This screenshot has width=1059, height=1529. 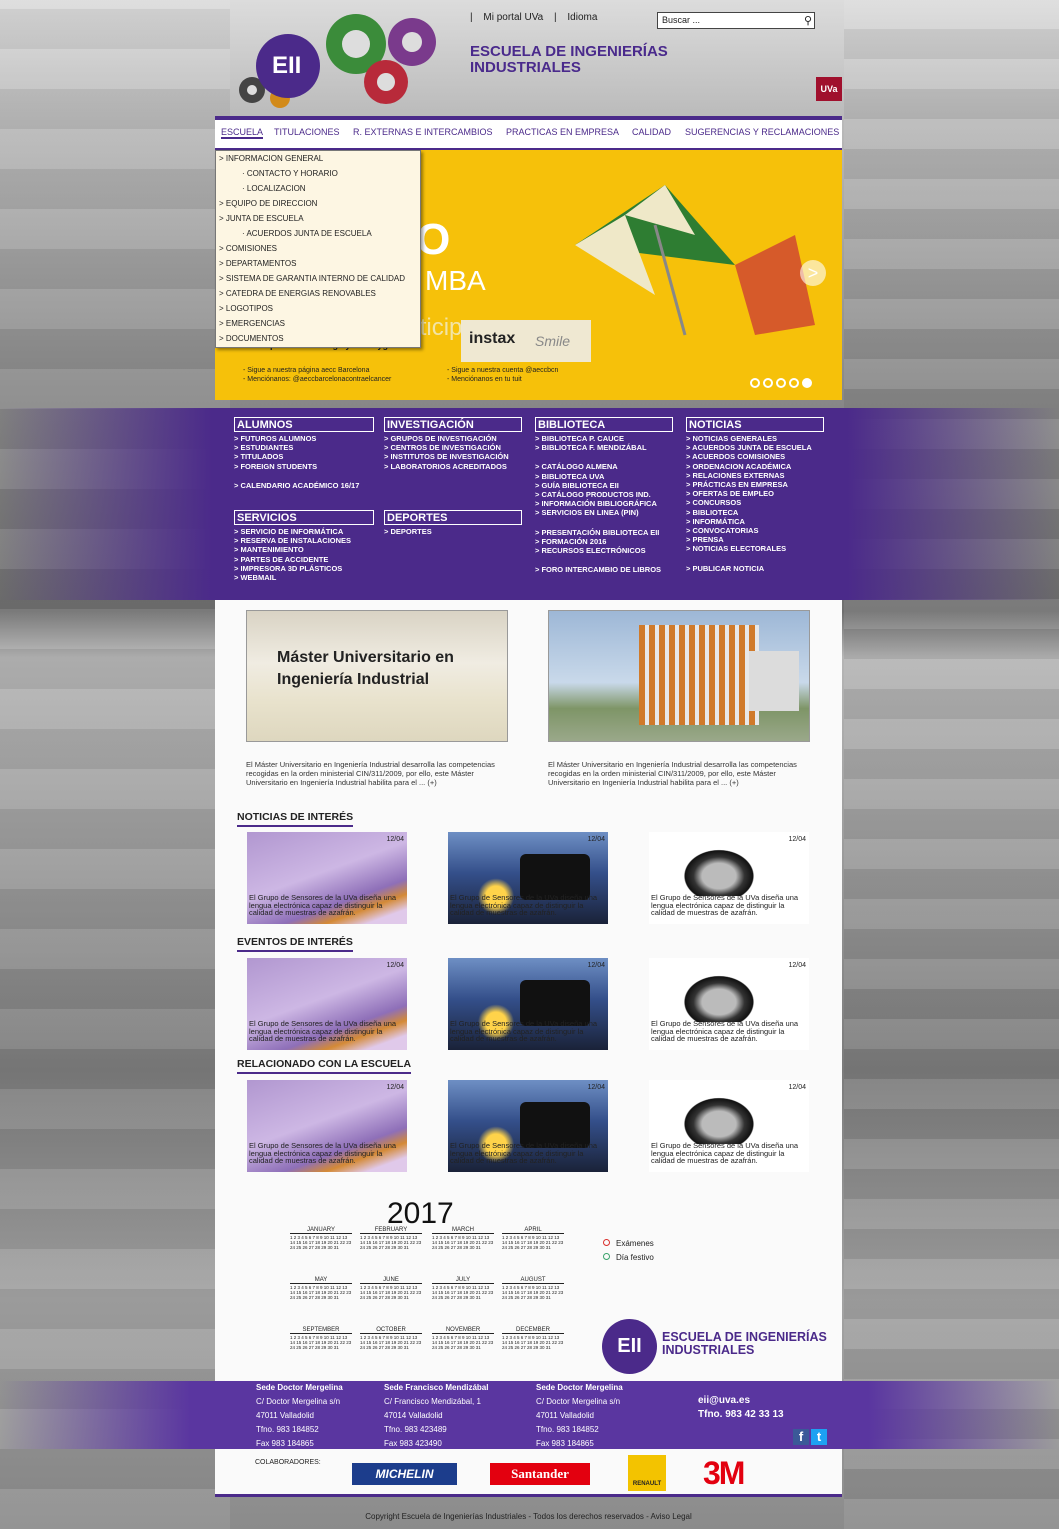 What do you see at coordinates (304, 531) in the screenshot?
I see `link: > SERVICIO DE INFORMÁTICA` at bounding box center [304, 531].